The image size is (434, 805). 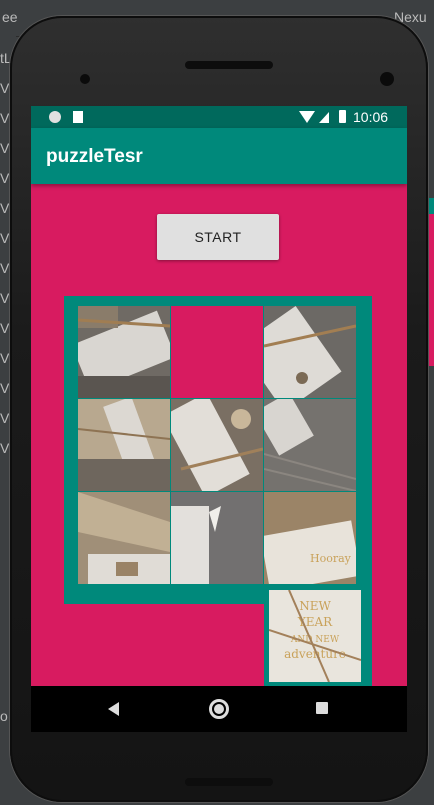 I want to click on recents-icon, so click(x=322, y=708).